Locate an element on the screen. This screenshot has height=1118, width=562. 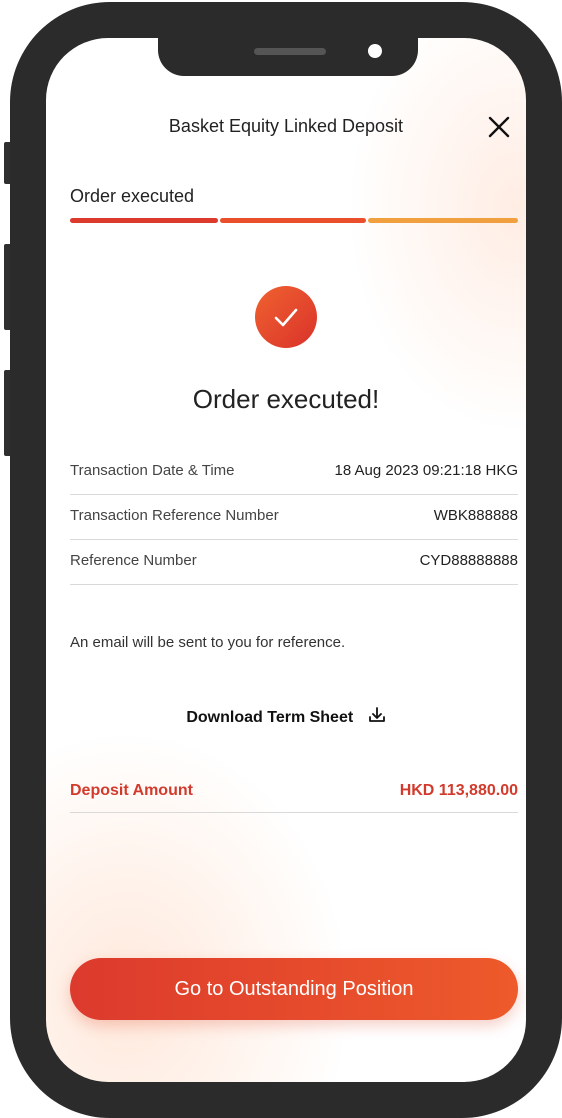
check-icon is located at coordinates (286, 317).